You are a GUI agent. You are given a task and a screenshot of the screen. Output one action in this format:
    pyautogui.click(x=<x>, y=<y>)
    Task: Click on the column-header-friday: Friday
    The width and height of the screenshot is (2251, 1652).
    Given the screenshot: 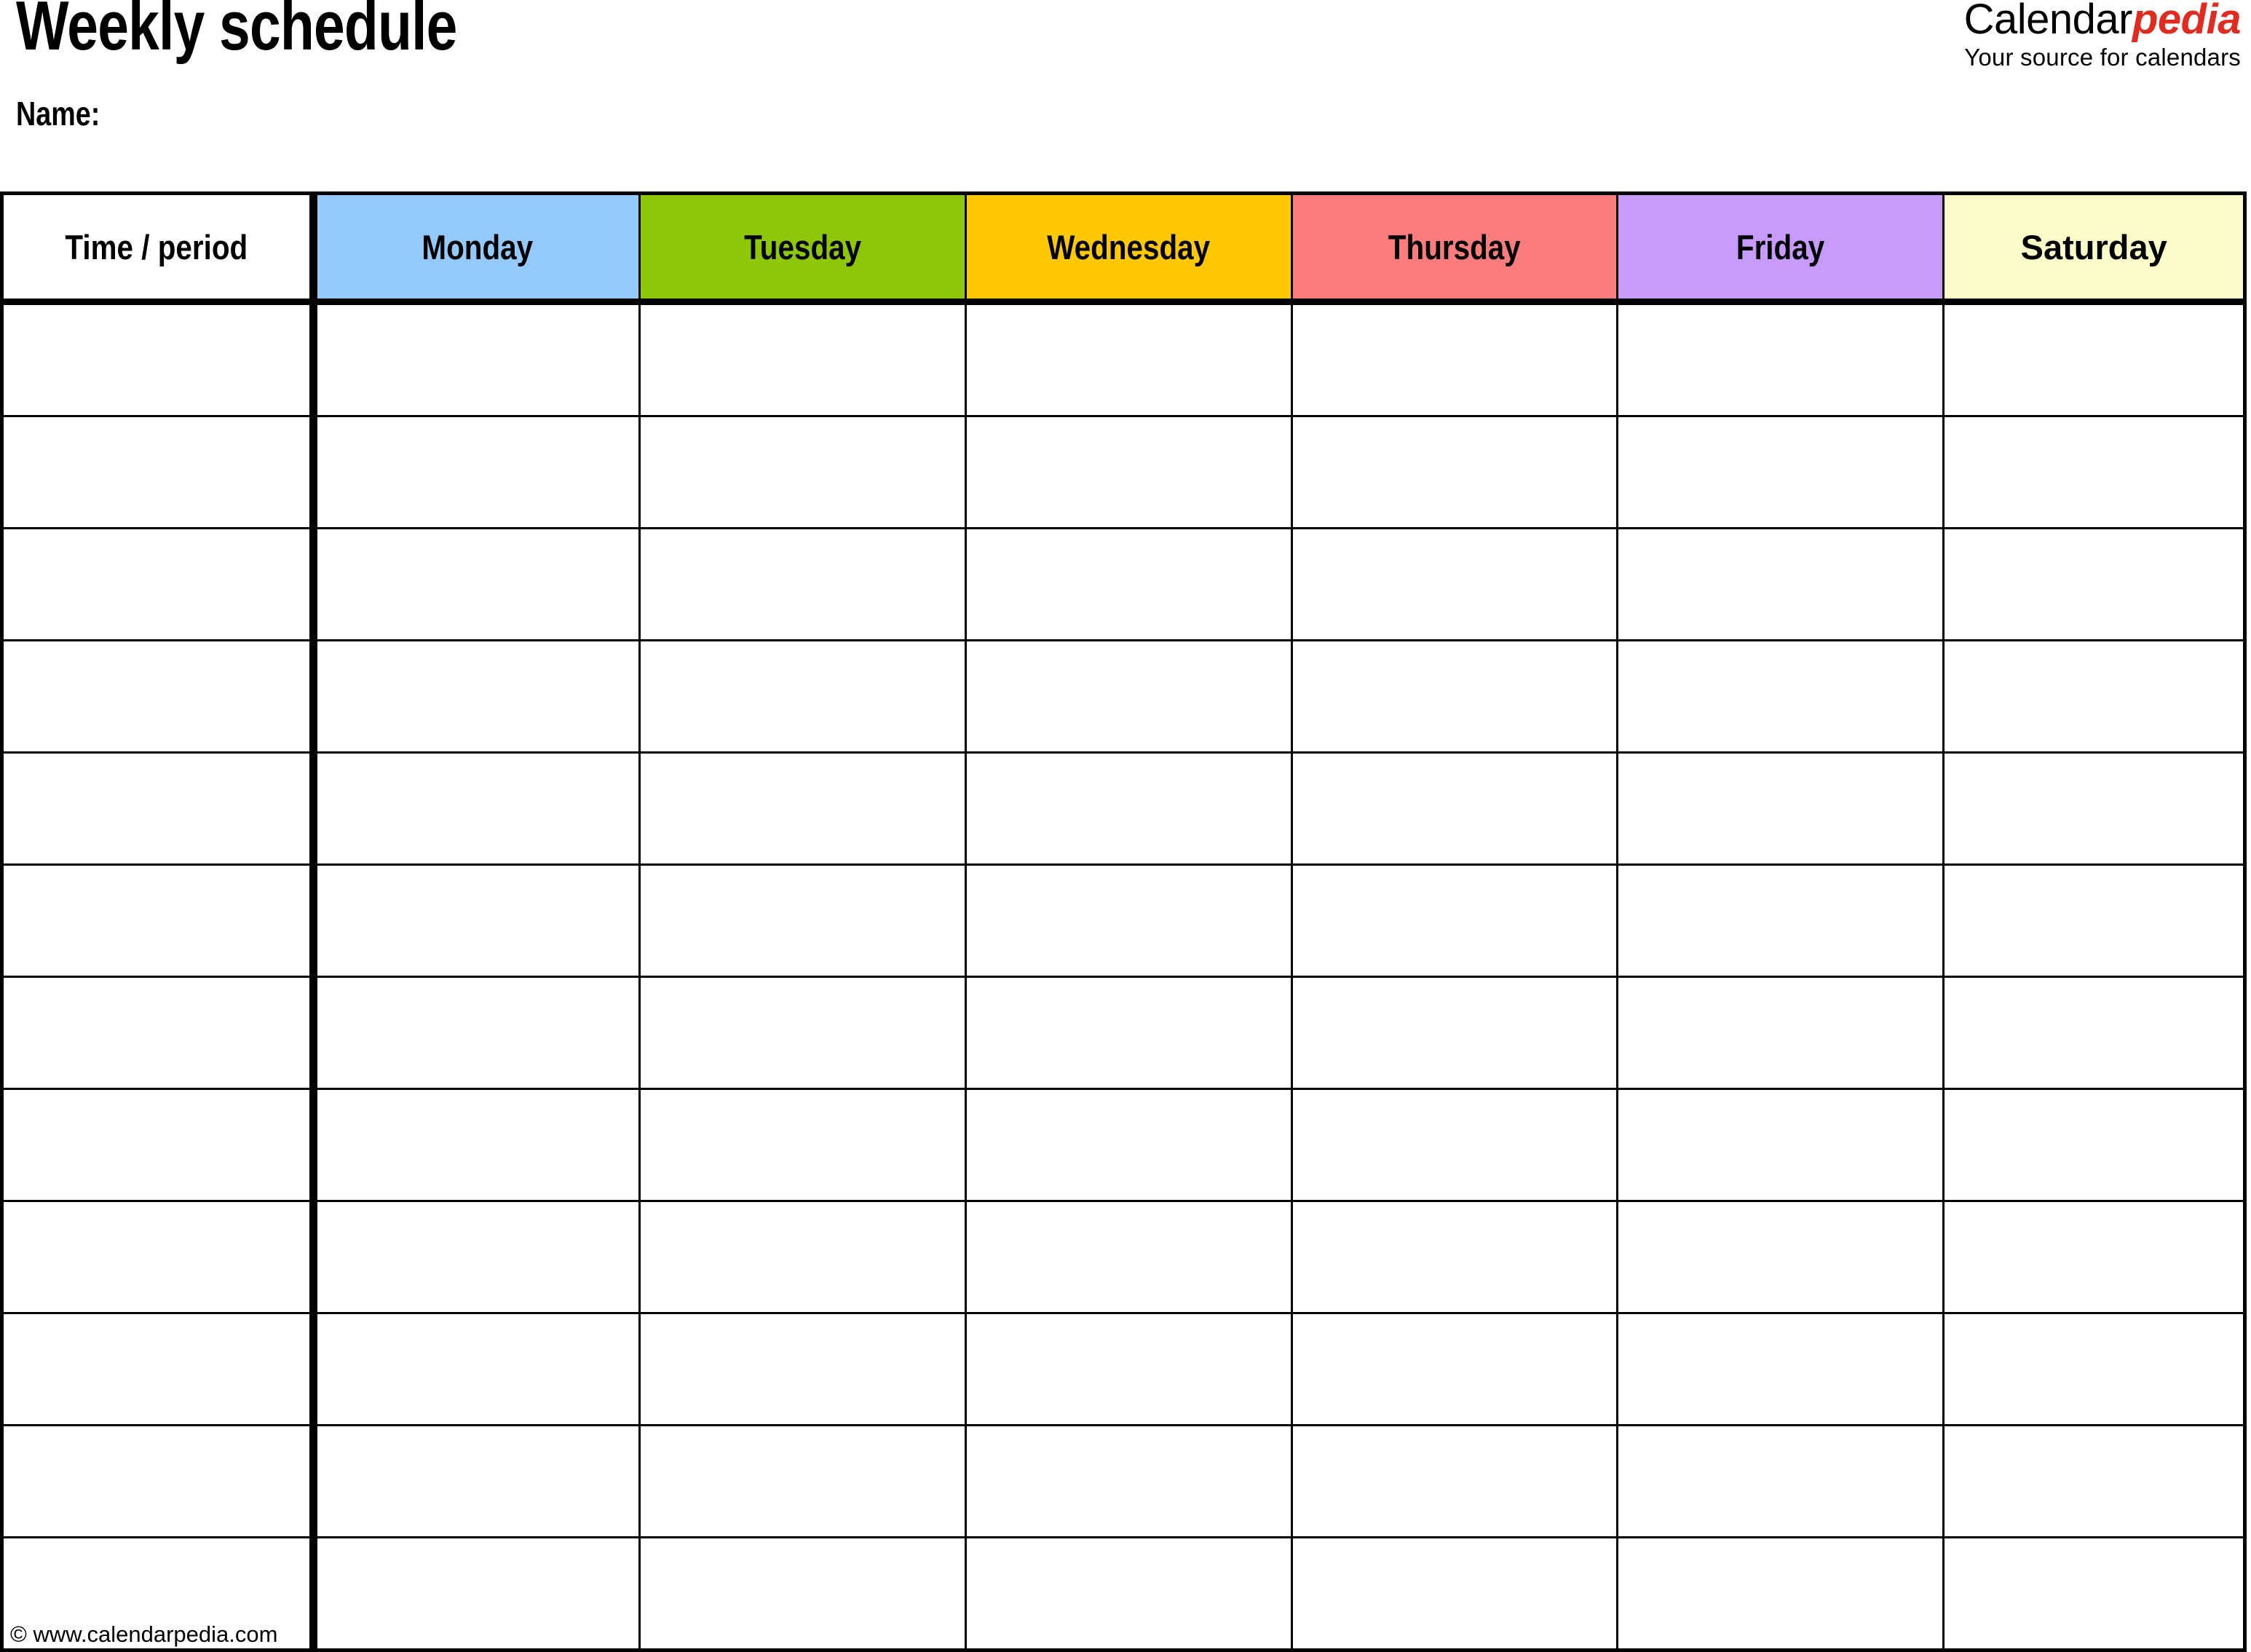 What is the action you would take?
    pyautogui.click(x=1780, y=249)
    